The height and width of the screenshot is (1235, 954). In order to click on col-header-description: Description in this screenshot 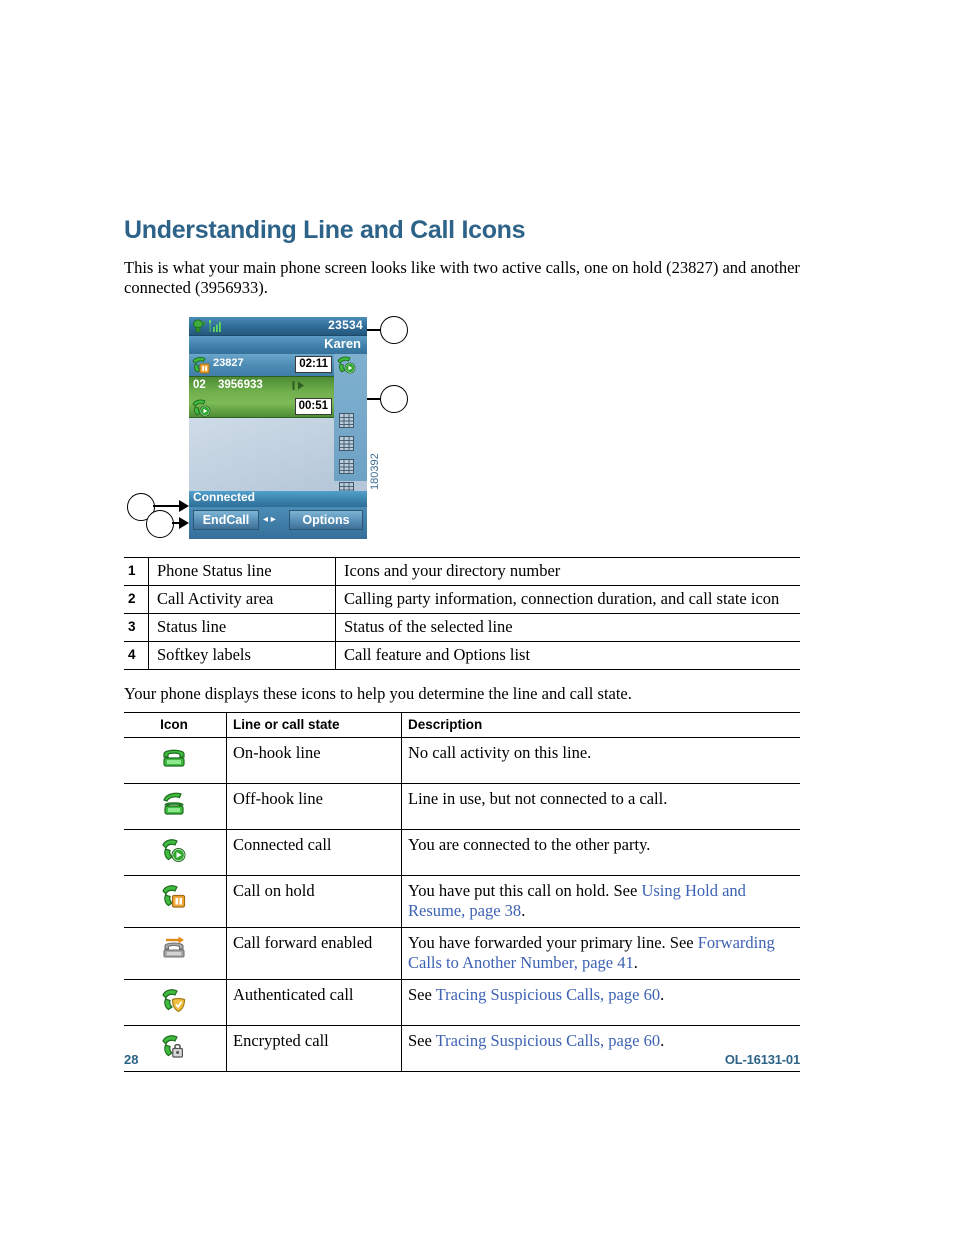, I will do `click(600, 725)`.